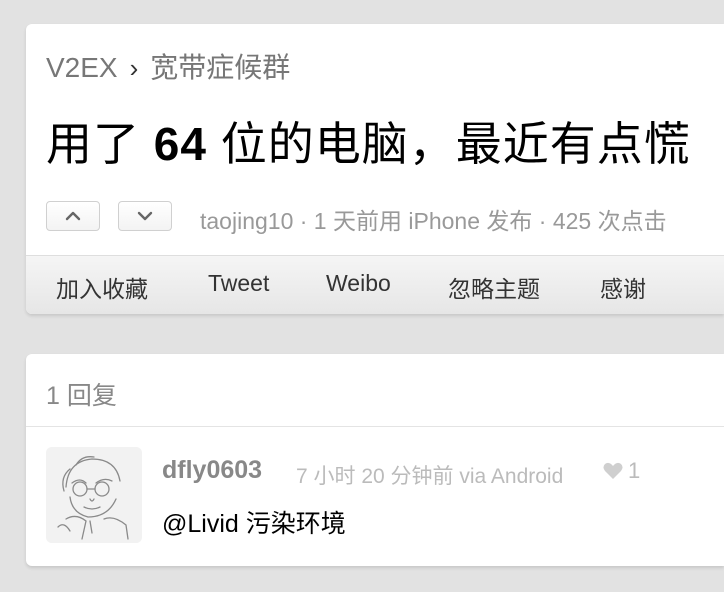 Image resolution: width=724 pixels, height=592 pixels. I want to click on title-bold: 64, so click(180, 144).